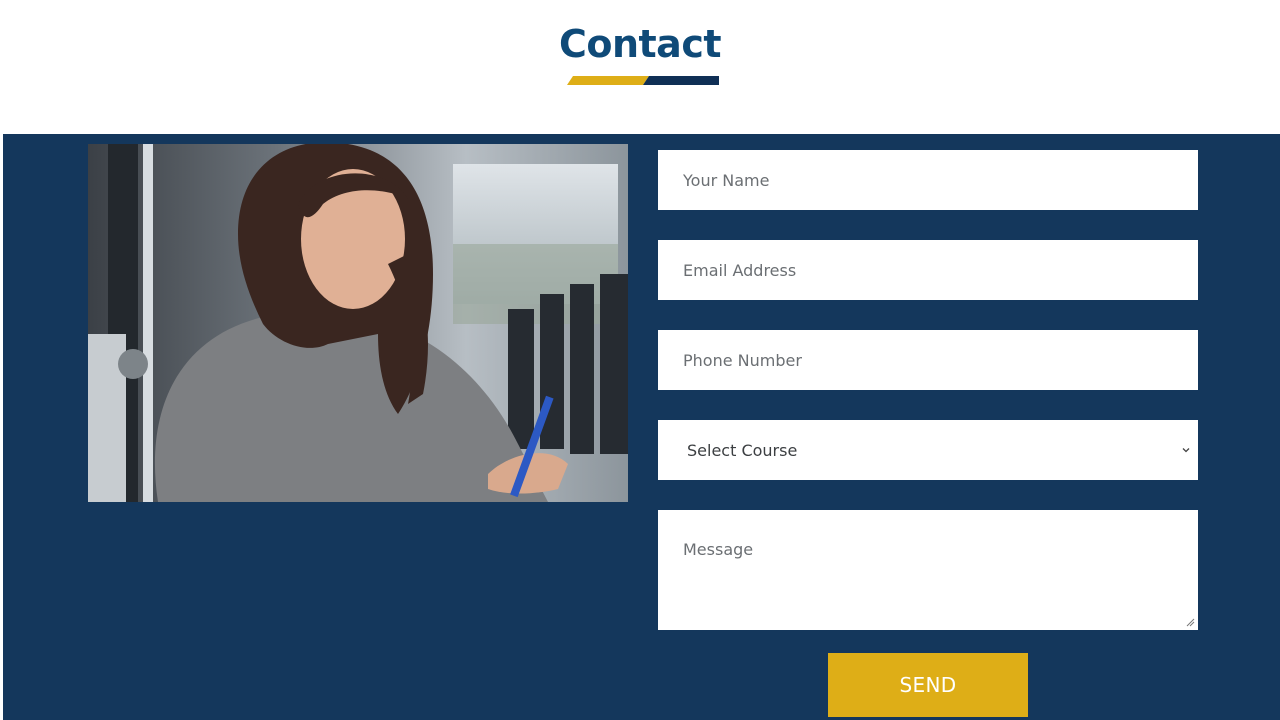 Image resolution: width=1280 pixels, height=720 pixels. I want to click on phone-input: Phone Number, so click(928, 360).